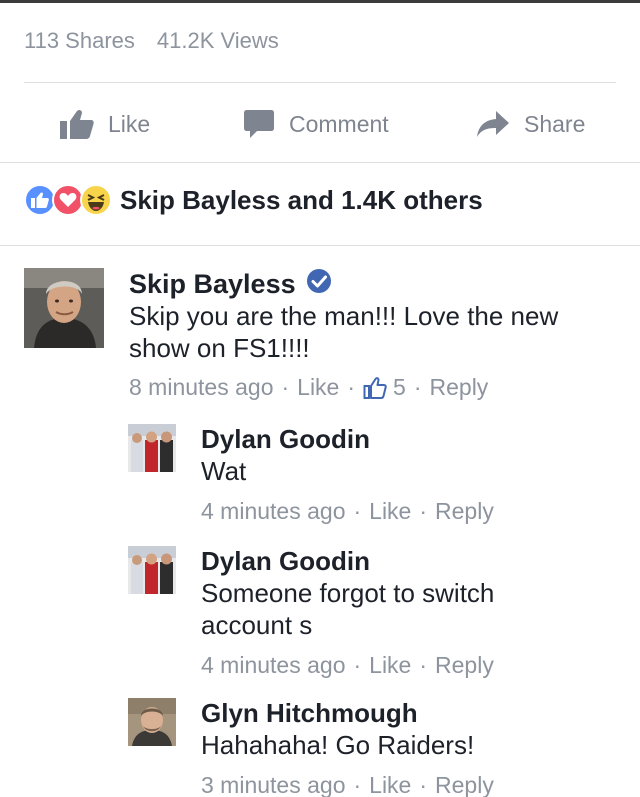  What do you see at coordinates (201, 387) in the screenshot?
I see `comment-timestamp: 8 minutes ago` at bounding box center [201, 387].